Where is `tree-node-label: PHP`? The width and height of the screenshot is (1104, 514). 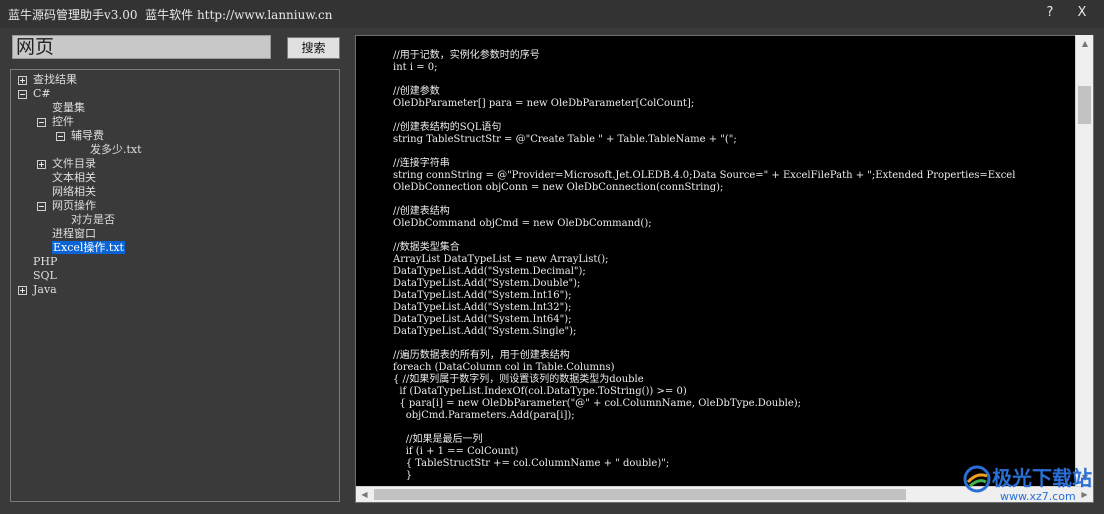
tree-node-label: PHP is located at coordinates (45, 261).